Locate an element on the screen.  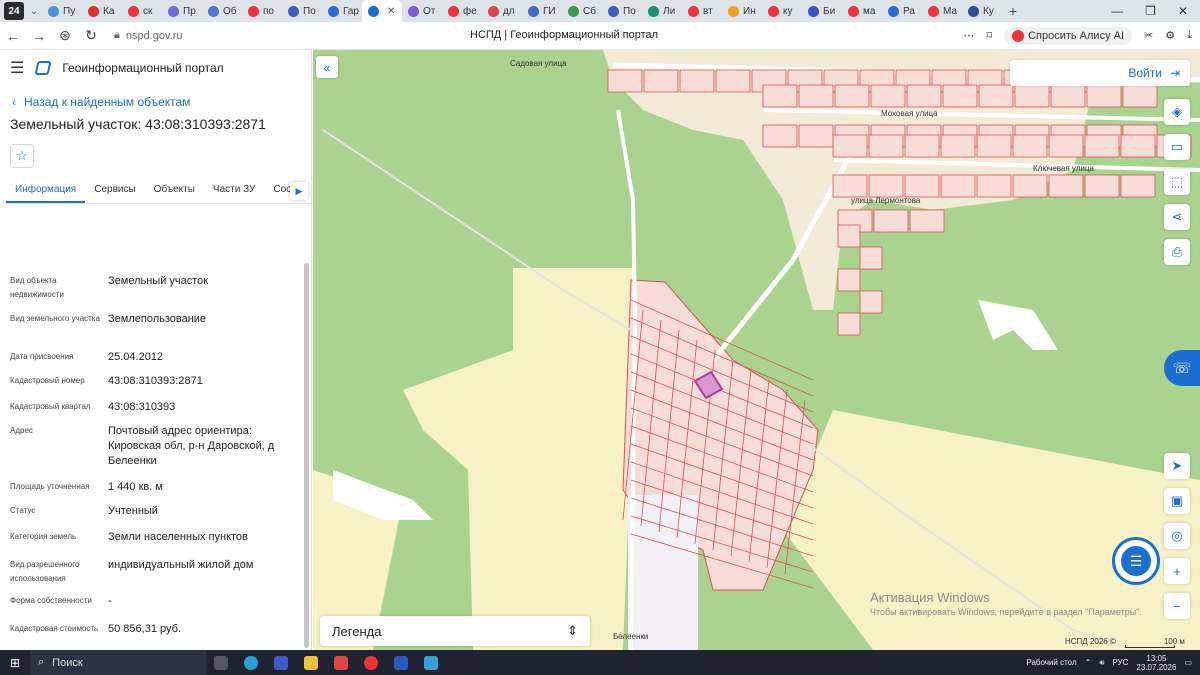
property-value: Учтенный is located at coordinates (200, 511).